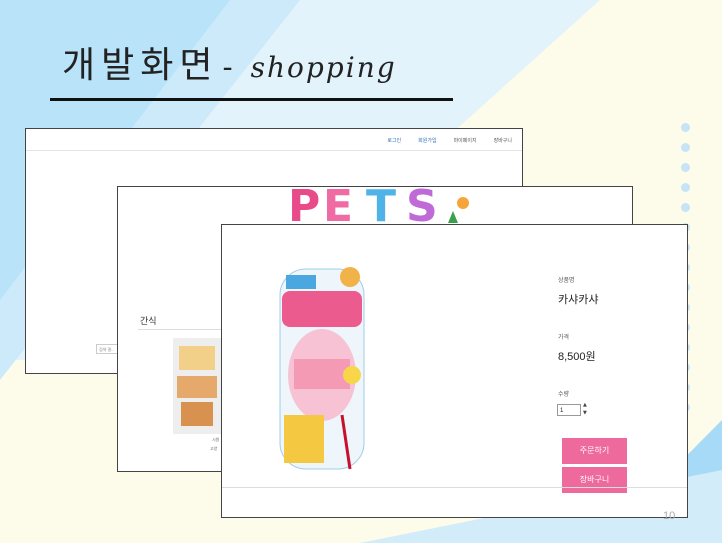  I want to click on stepper-down-icon: ▼, so click(585, 413).